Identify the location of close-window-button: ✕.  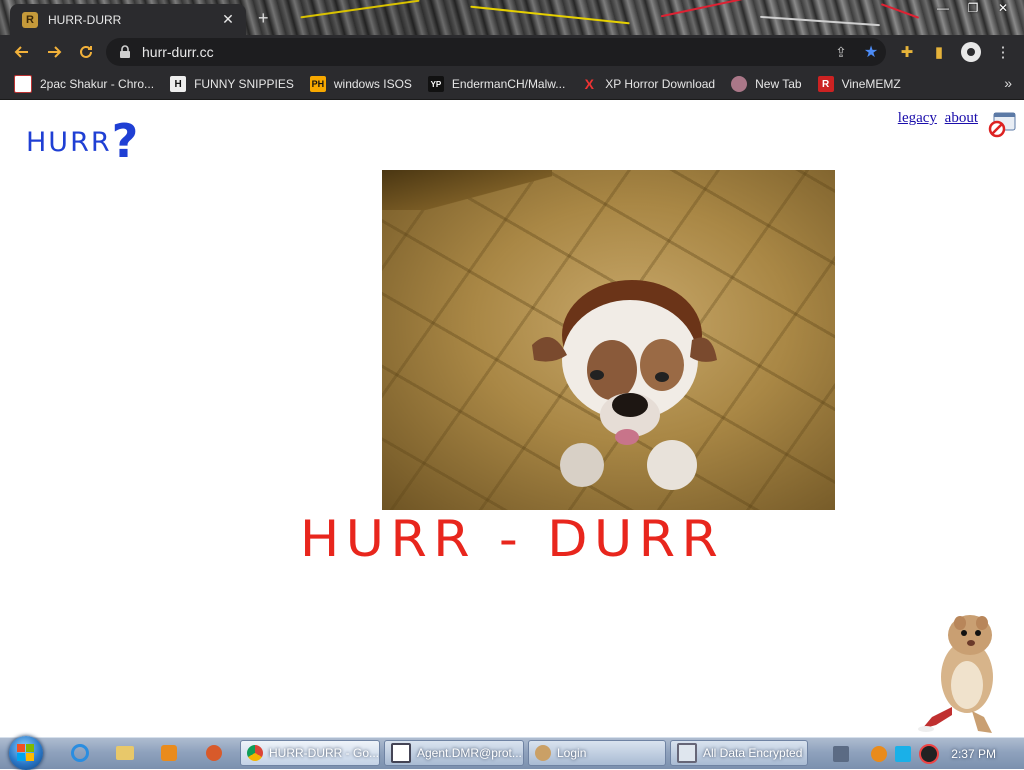
(1003, 9).